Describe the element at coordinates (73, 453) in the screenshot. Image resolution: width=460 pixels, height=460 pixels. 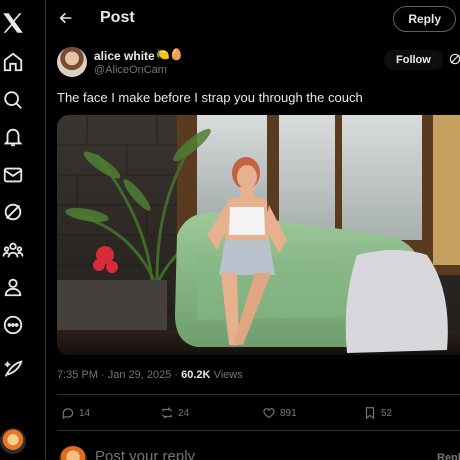
I see `composer-avatar` at that location.